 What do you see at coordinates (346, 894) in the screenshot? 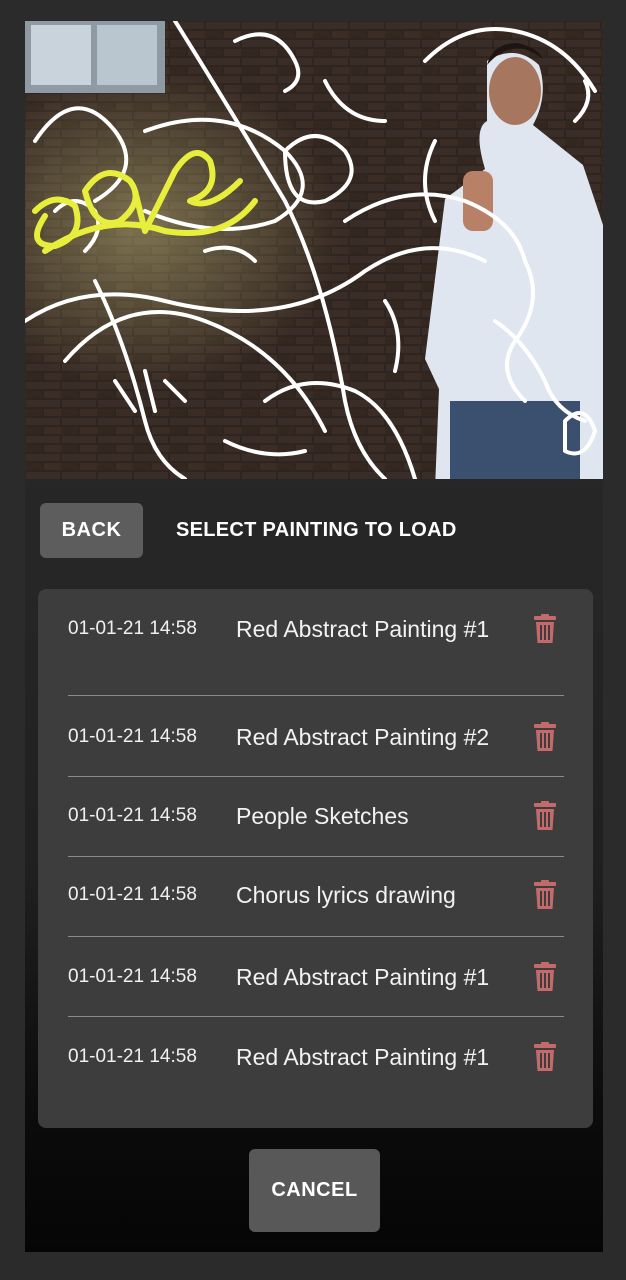
I see `painting-name: Chorus lyrics drawing` at bounding box center [346, 894].